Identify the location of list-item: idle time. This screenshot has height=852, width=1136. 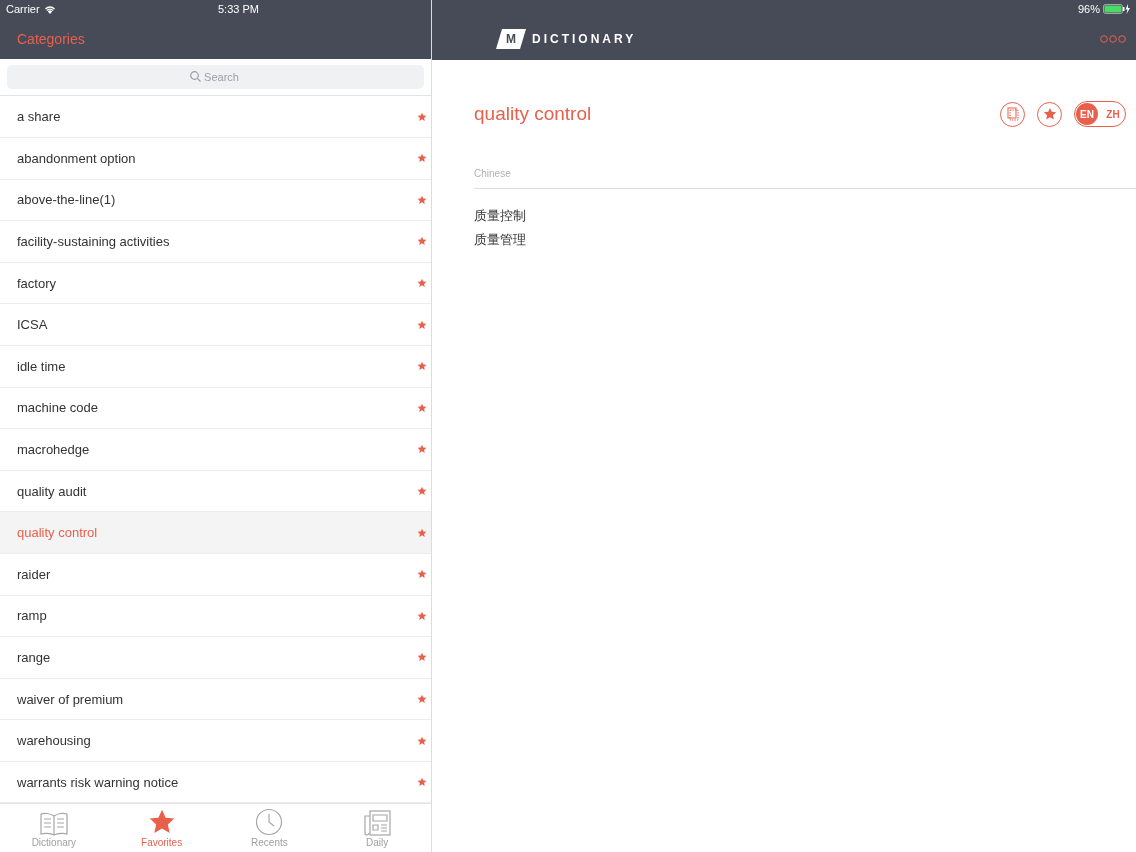
(215, 366).